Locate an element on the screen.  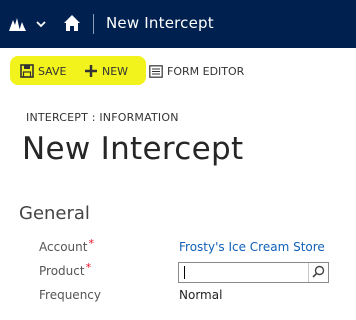
lookup-search-button is located at coordinates (318, 272).